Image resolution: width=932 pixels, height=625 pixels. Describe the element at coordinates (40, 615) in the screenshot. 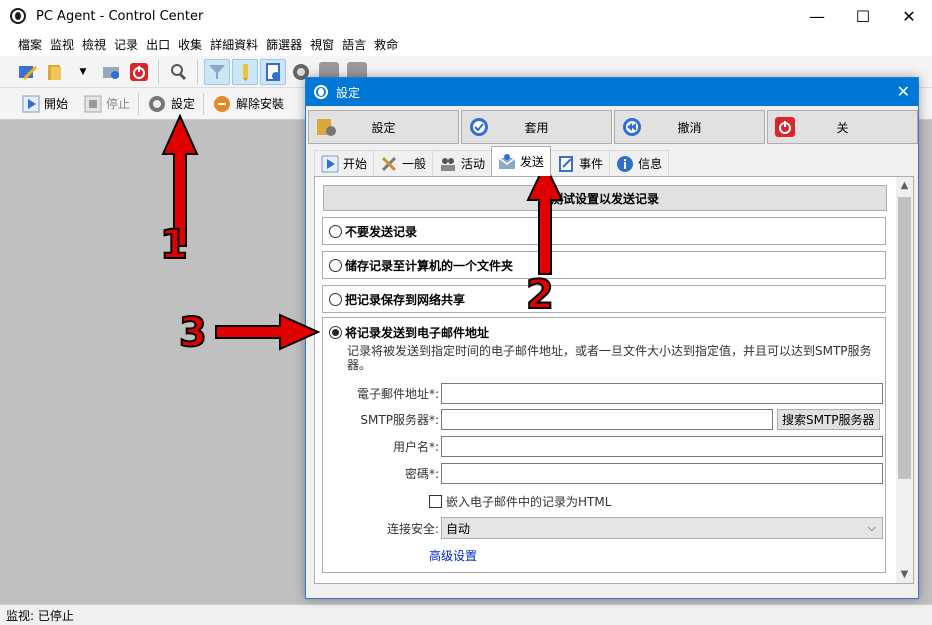

I see `status-text: 监视: 已停止` at that location.